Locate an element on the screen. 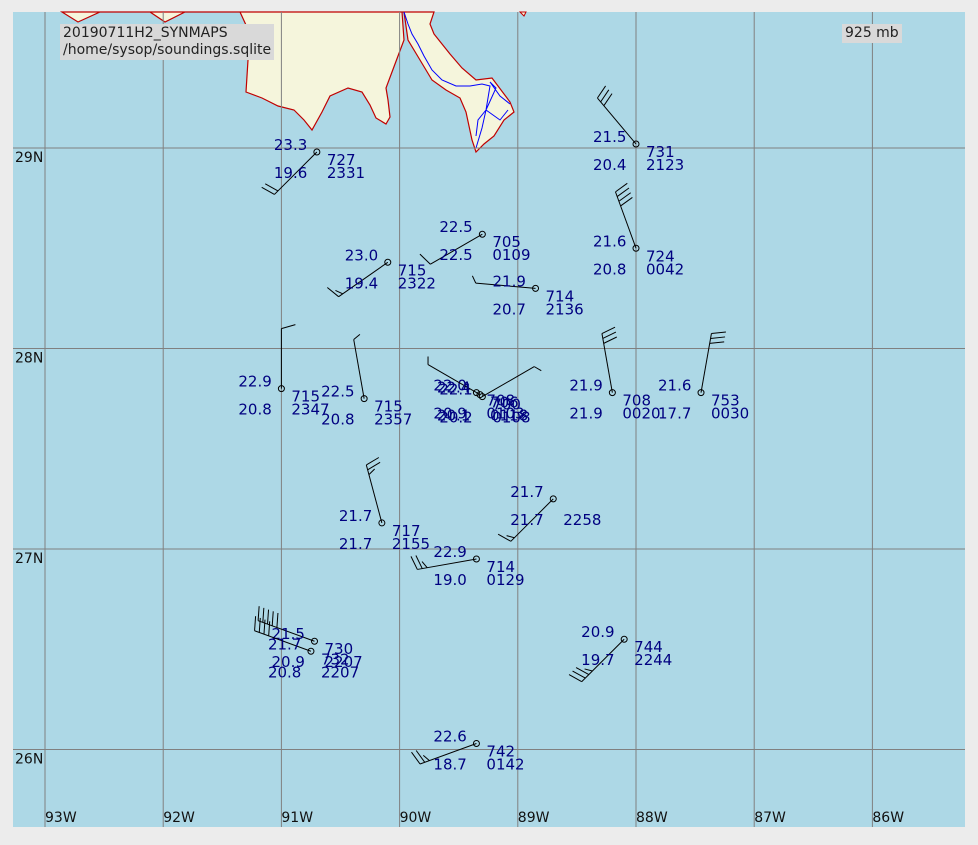 This screenshot has height=845, width=978. lat-label: 28N is located at coordinates (29, 359).